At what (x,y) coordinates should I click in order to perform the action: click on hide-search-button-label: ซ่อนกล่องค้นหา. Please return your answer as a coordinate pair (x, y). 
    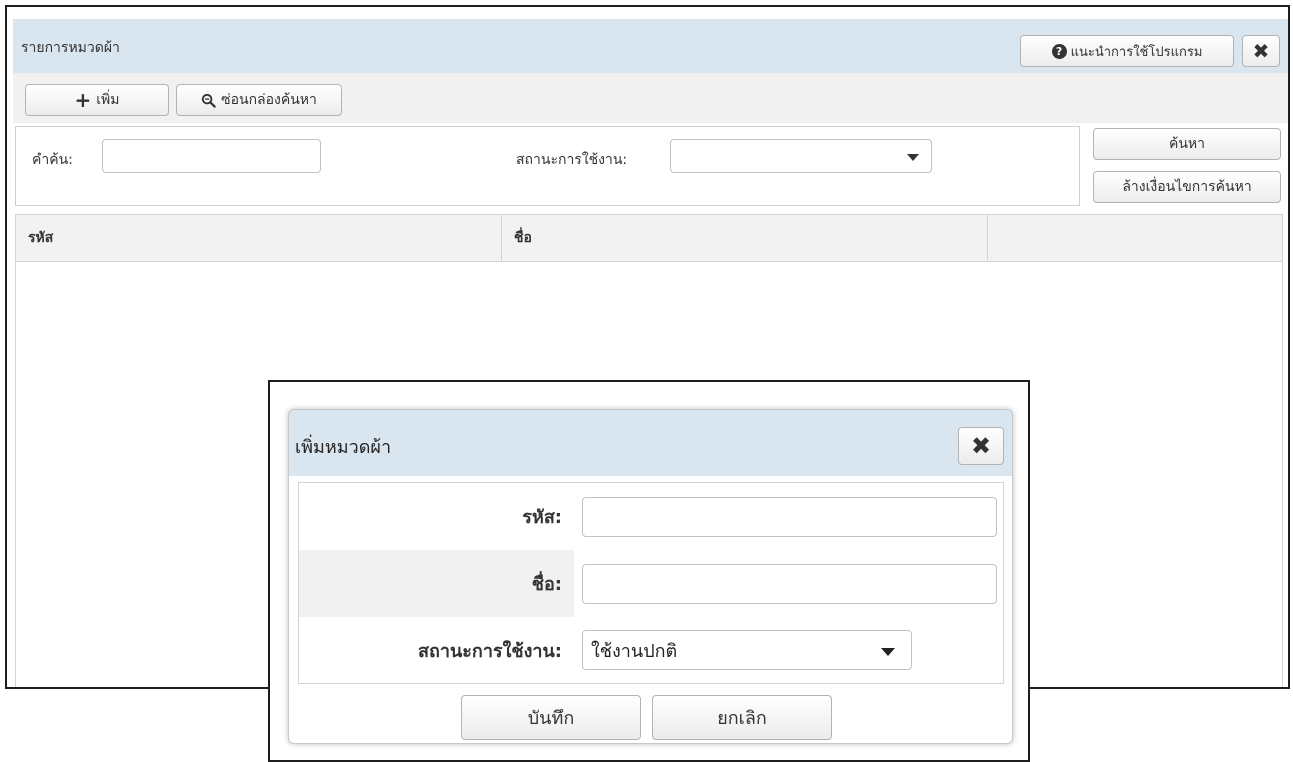
    Looking at the image, I should click on (269, 100).